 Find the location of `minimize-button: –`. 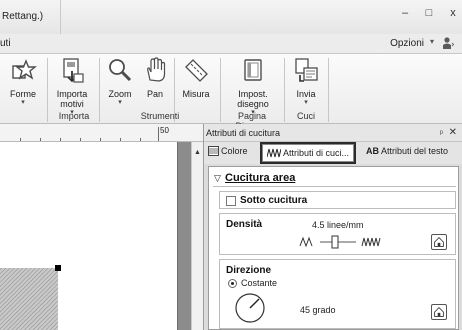

minimize-button: – is located at coordinates (405, 13).